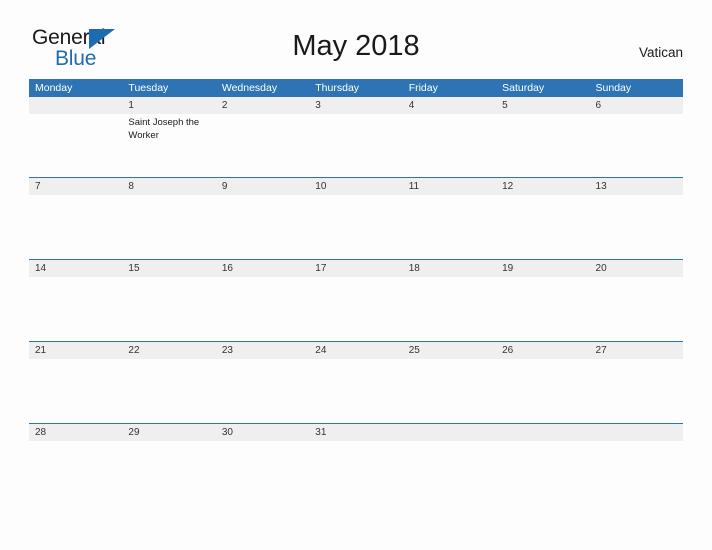 The height and width of the screenshot is (550, 712). Describe the element at coordinates (148, 88) in the screenshot. I see `weekday-header-tuesday: Tuesday` at that location.